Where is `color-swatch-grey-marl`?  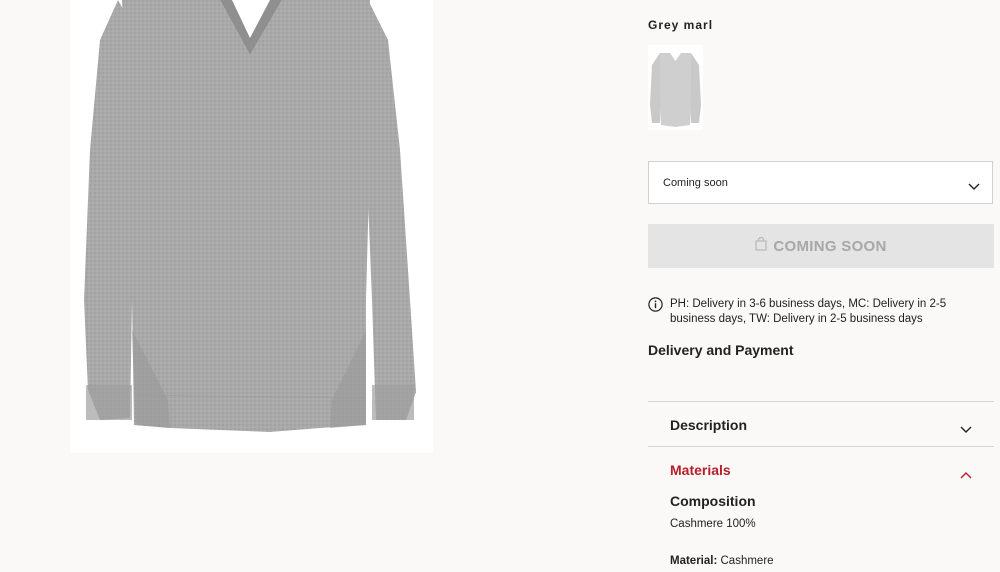
color-swatch-grey-marl is located at coordinates (675, 87).